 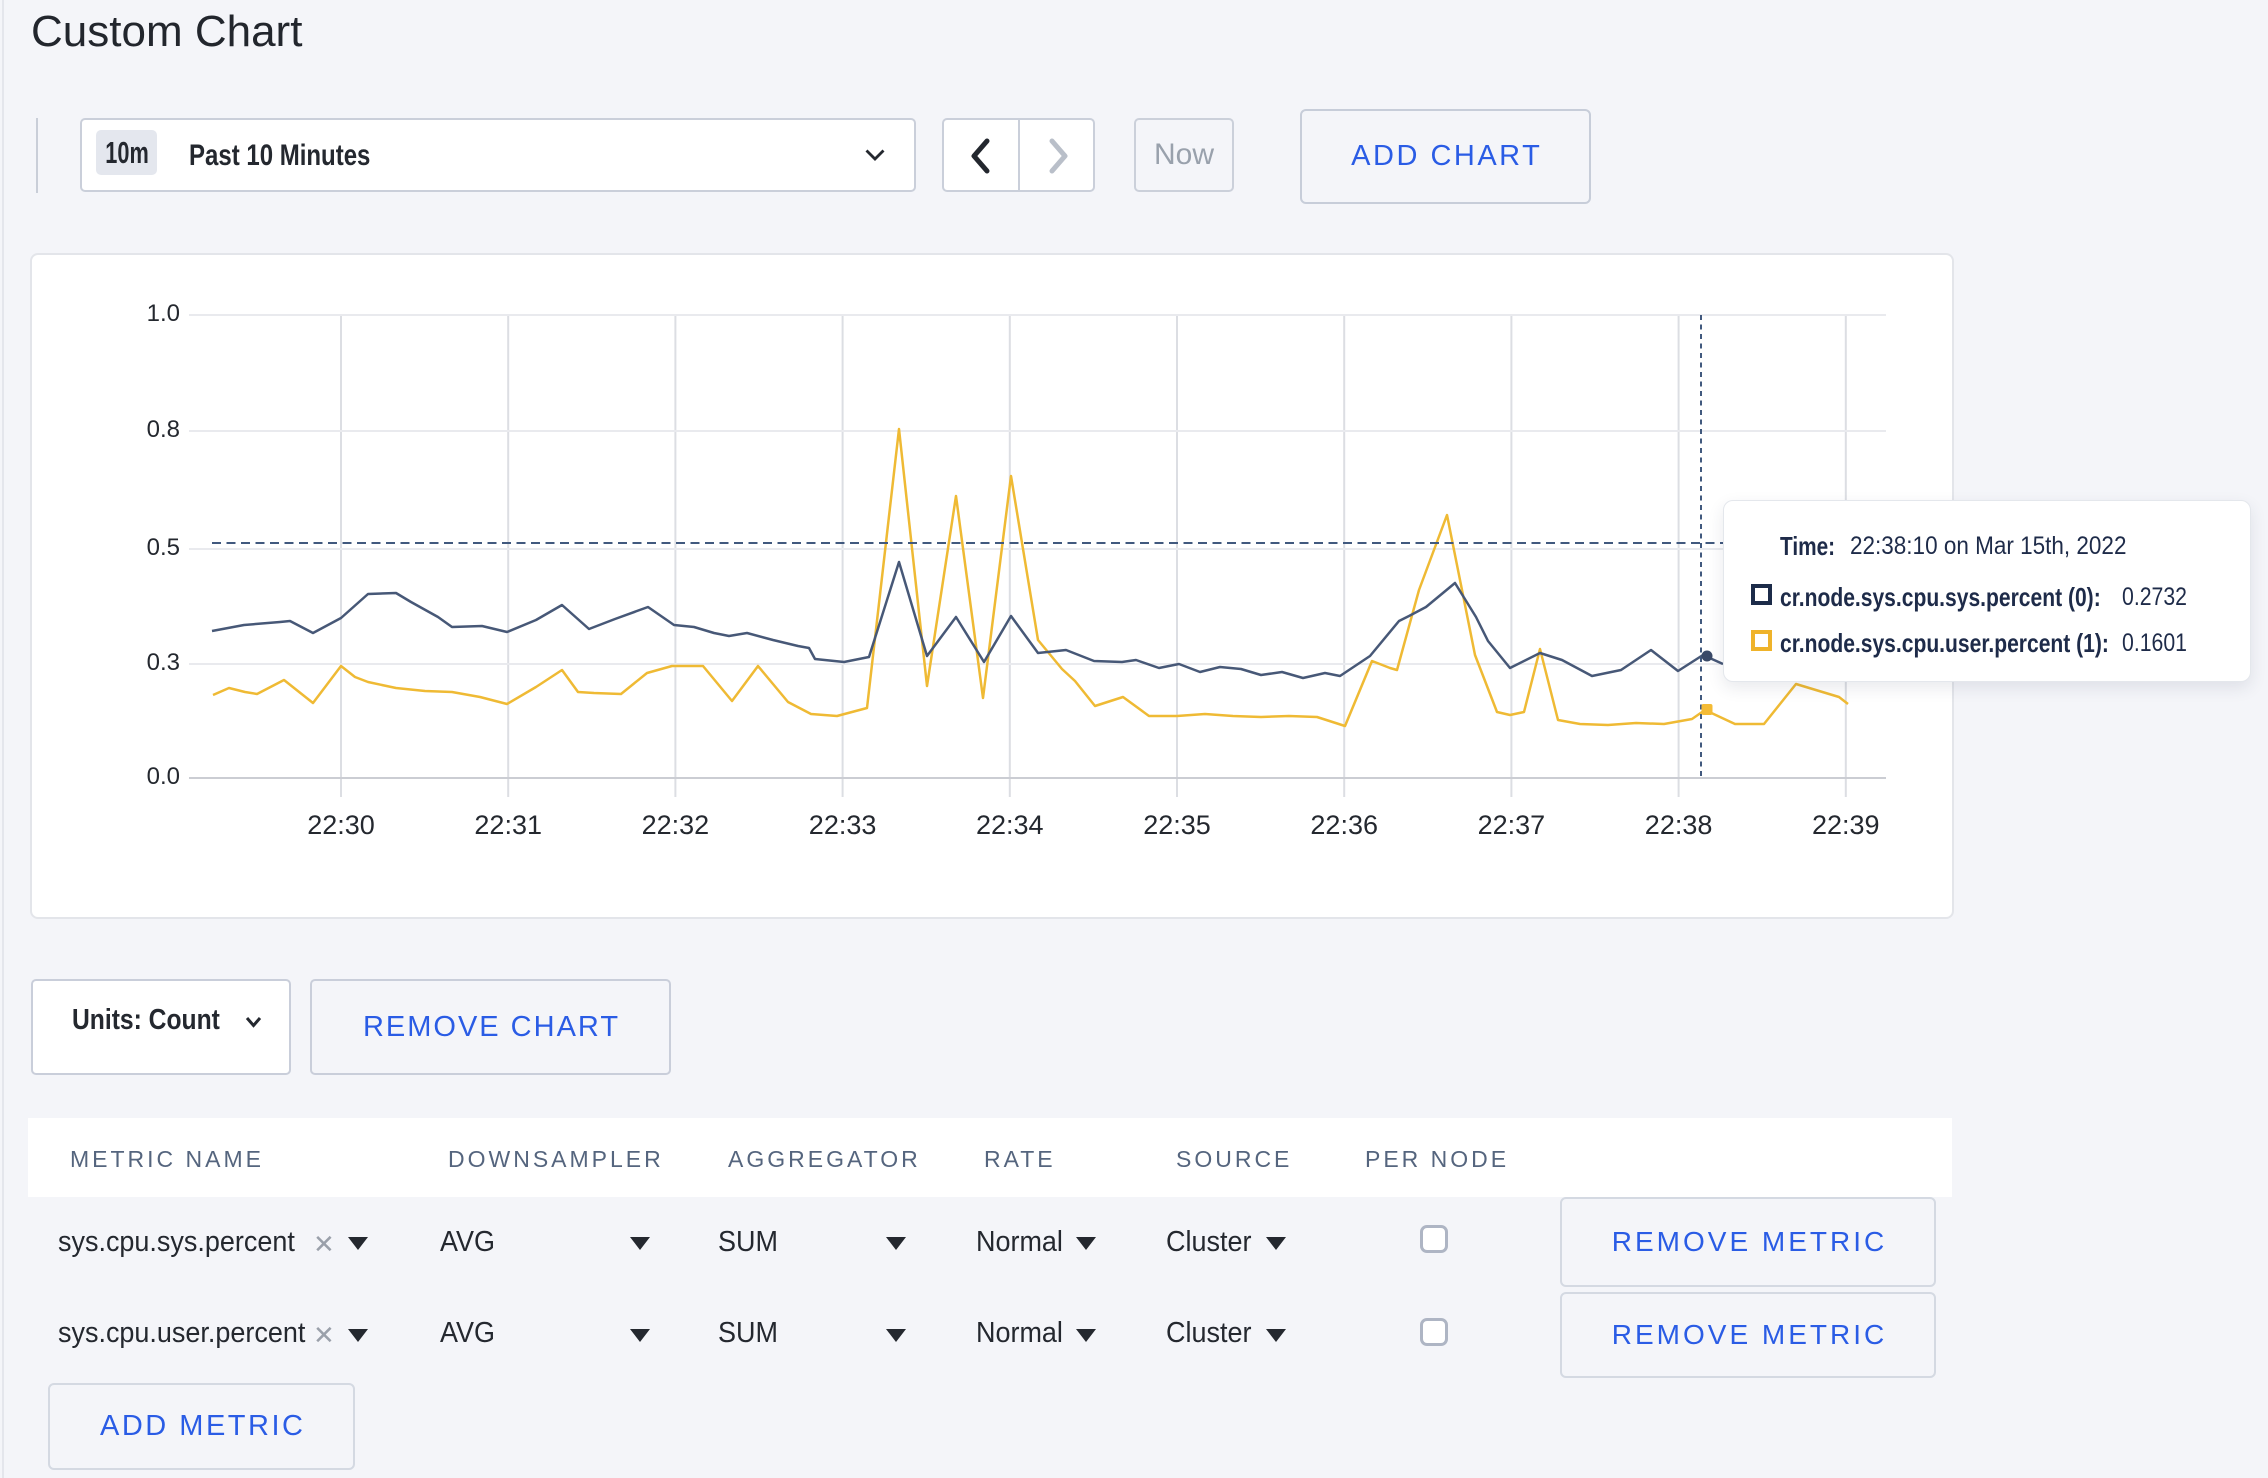 What do you see at coordinates (1344, 825) in the screenshot?
I see `svg-text: 22:36` at bounding box center [1344, 825].